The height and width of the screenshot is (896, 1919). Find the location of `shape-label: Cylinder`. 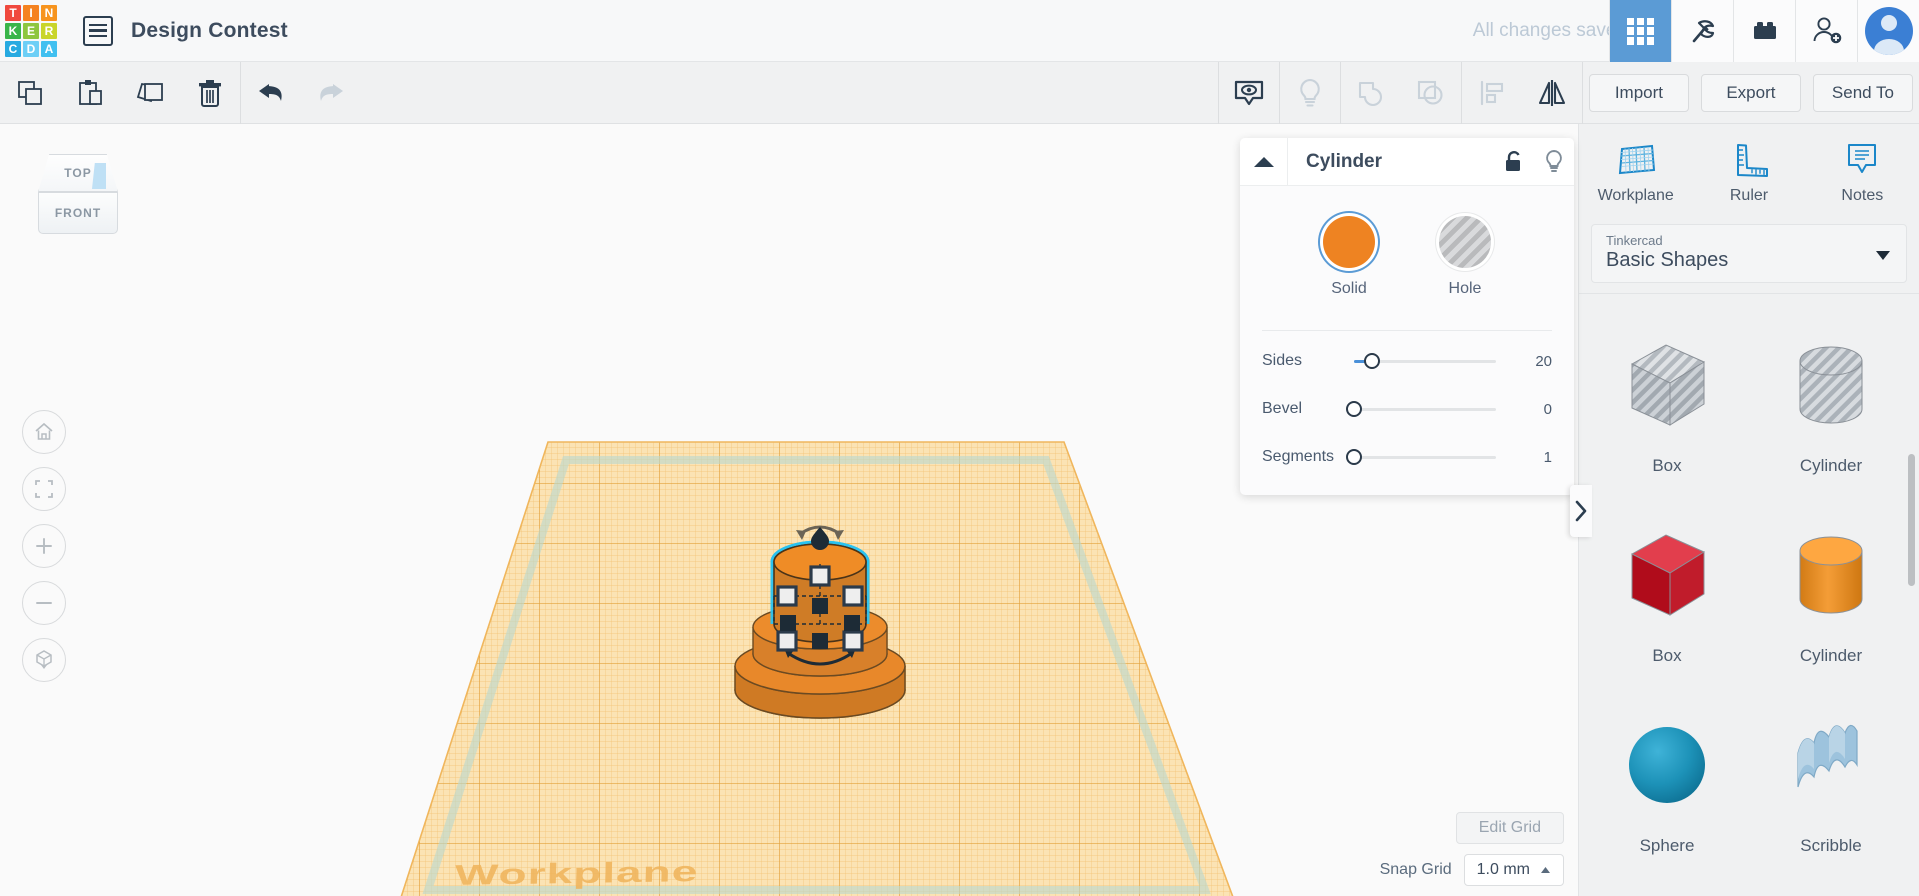

shape-label: Cylinder is located at coordinates (1831, 465).